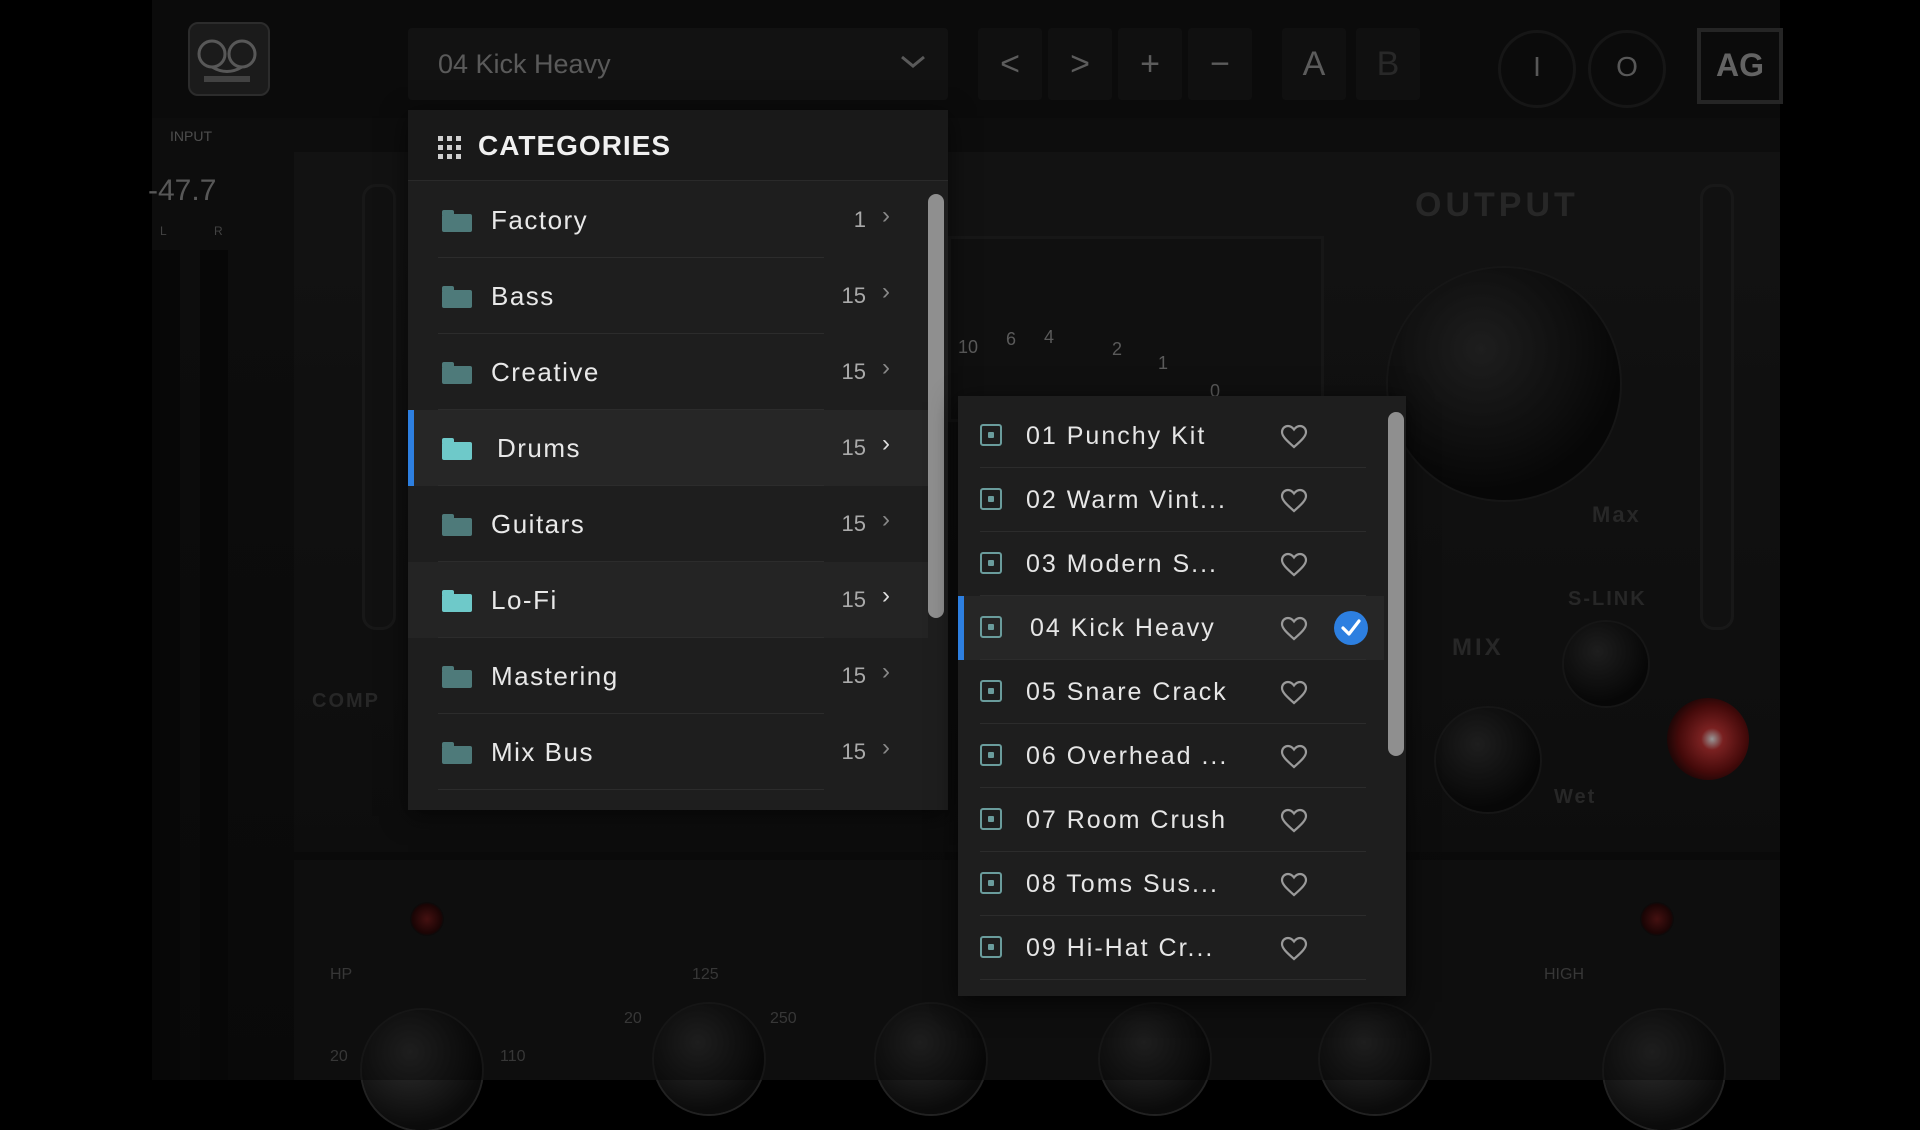 This screenshot has width=1920, height=1130. Describe the element at coordinates (936, 406) in the screenshot. I see `categories-scrollbar` at that location.